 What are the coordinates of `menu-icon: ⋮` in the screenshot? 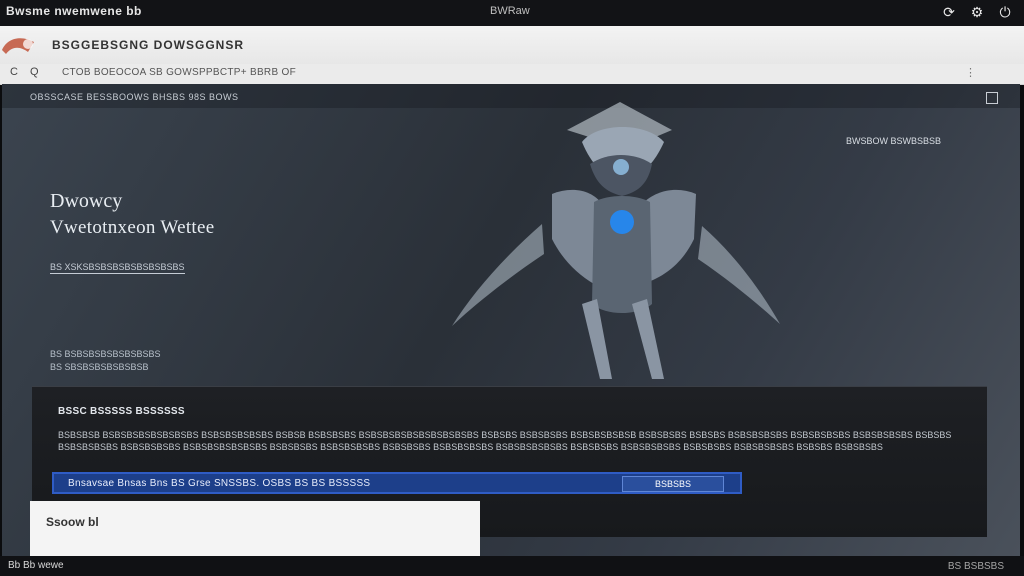 It's located at (970, 72).